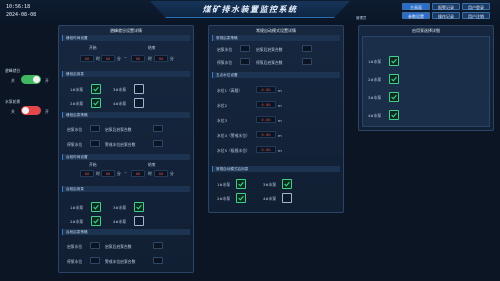 The height and width of the screenshot is (281, 500). Describe the element at coordinates (120, 144) in the screenshot. I see `alarm-count-label: 警戒水位启泵台数` at that location.